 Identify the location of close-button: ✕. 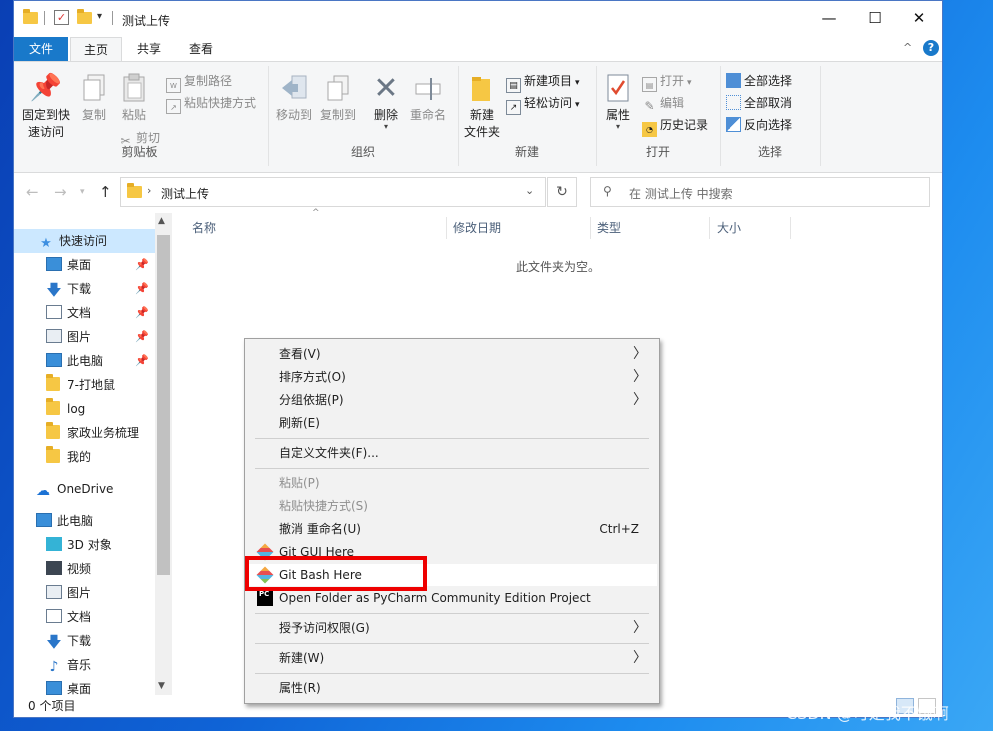
(919, 18).